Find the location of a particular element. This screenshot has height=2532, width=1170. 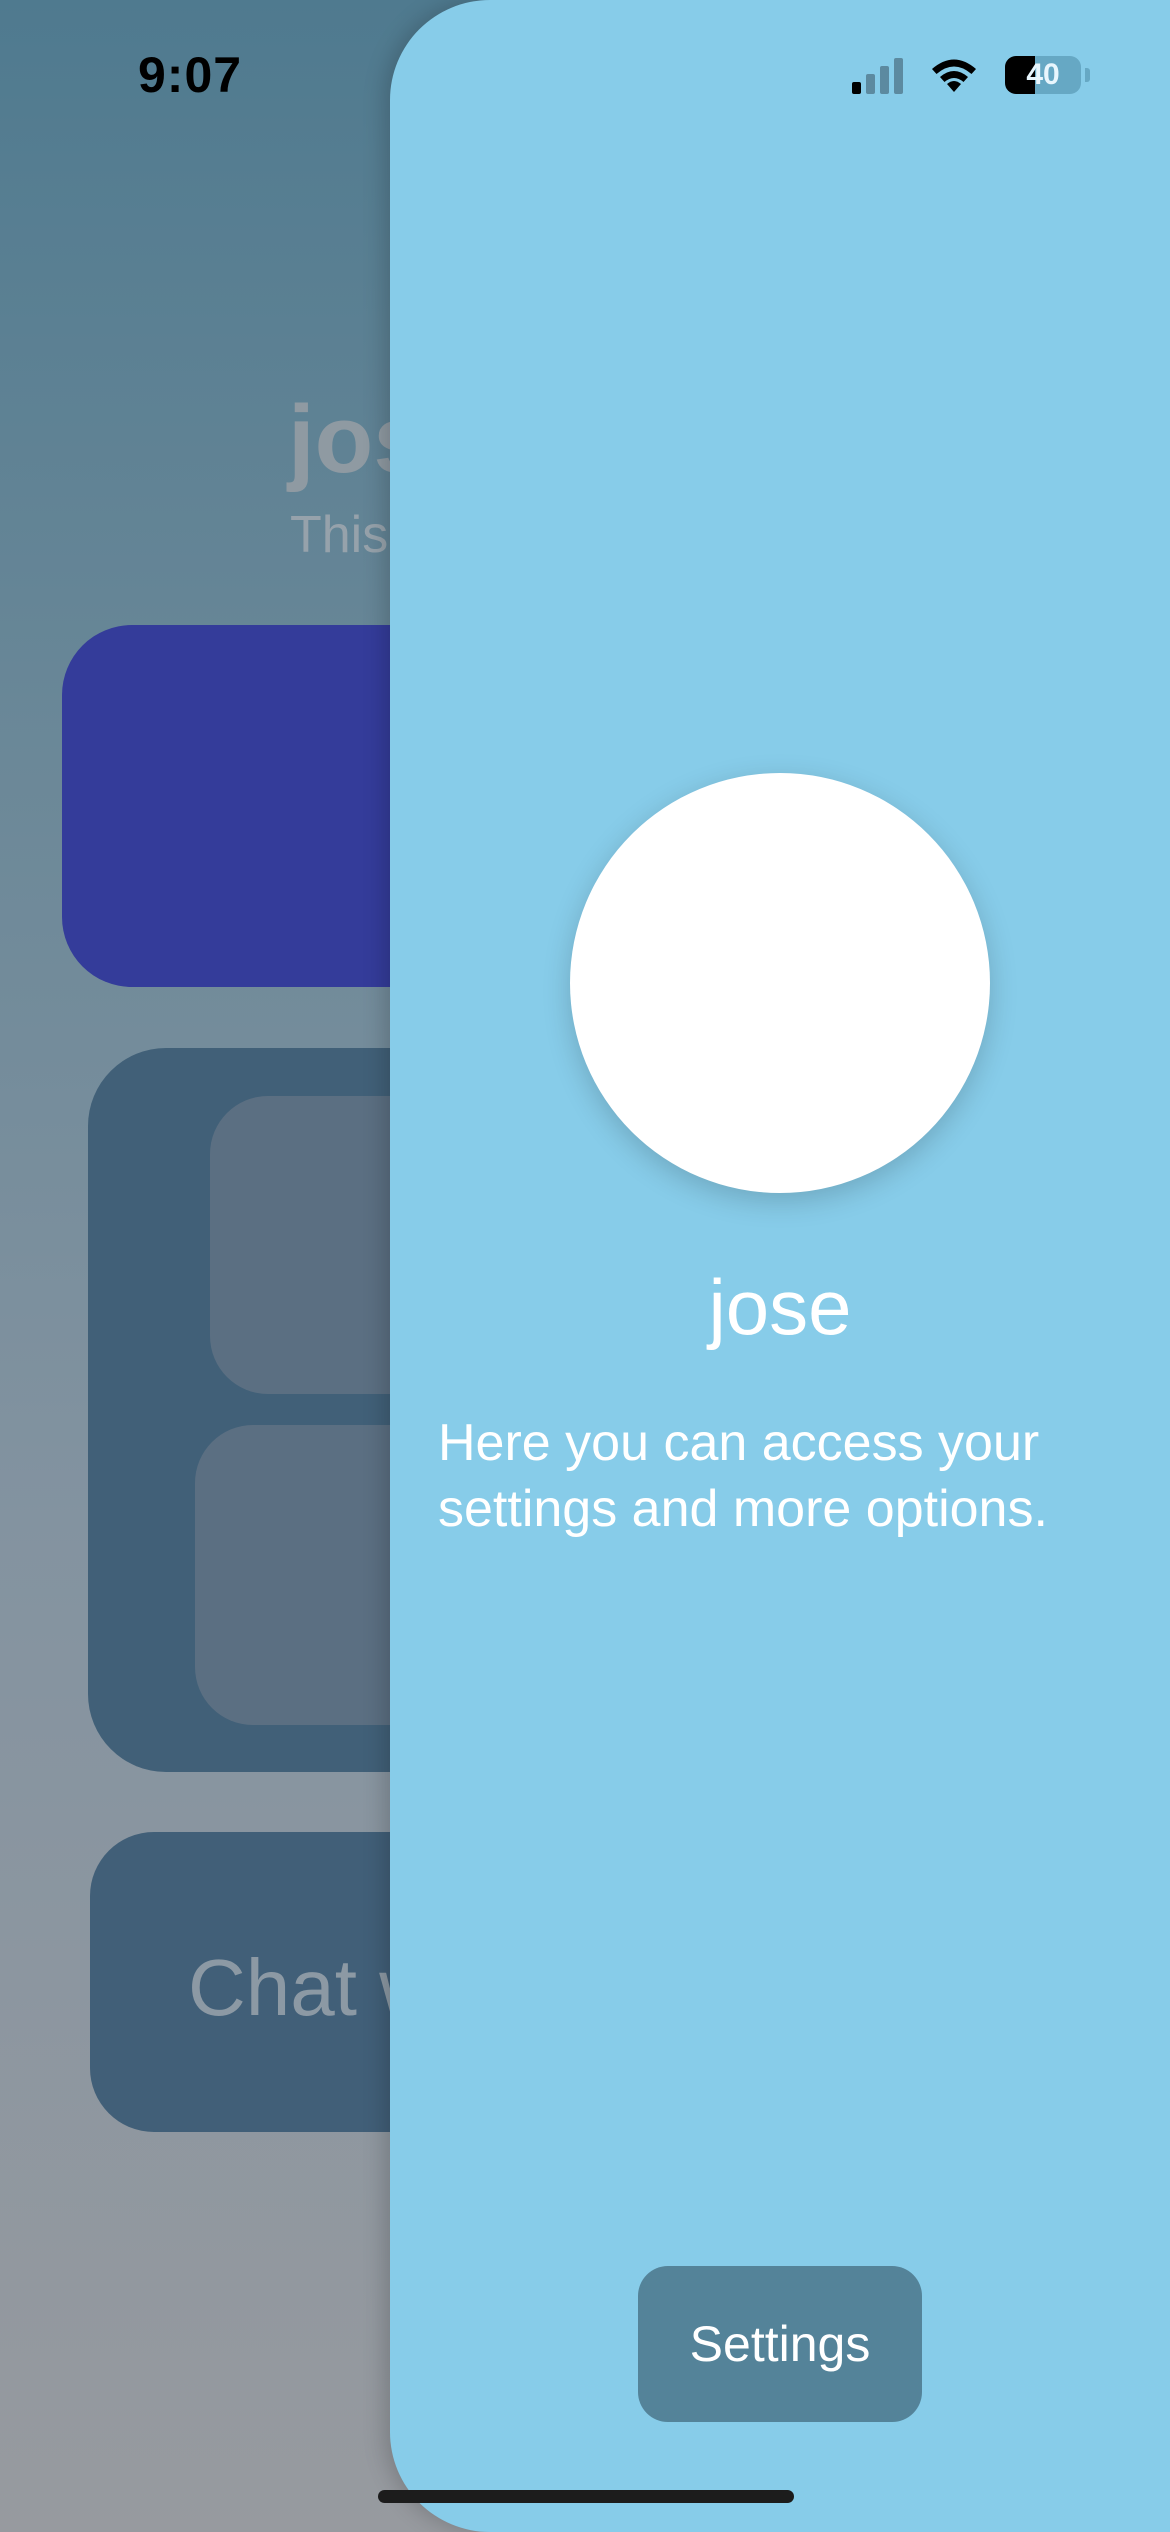

battery-nub is located at coordinates (1087, 75).